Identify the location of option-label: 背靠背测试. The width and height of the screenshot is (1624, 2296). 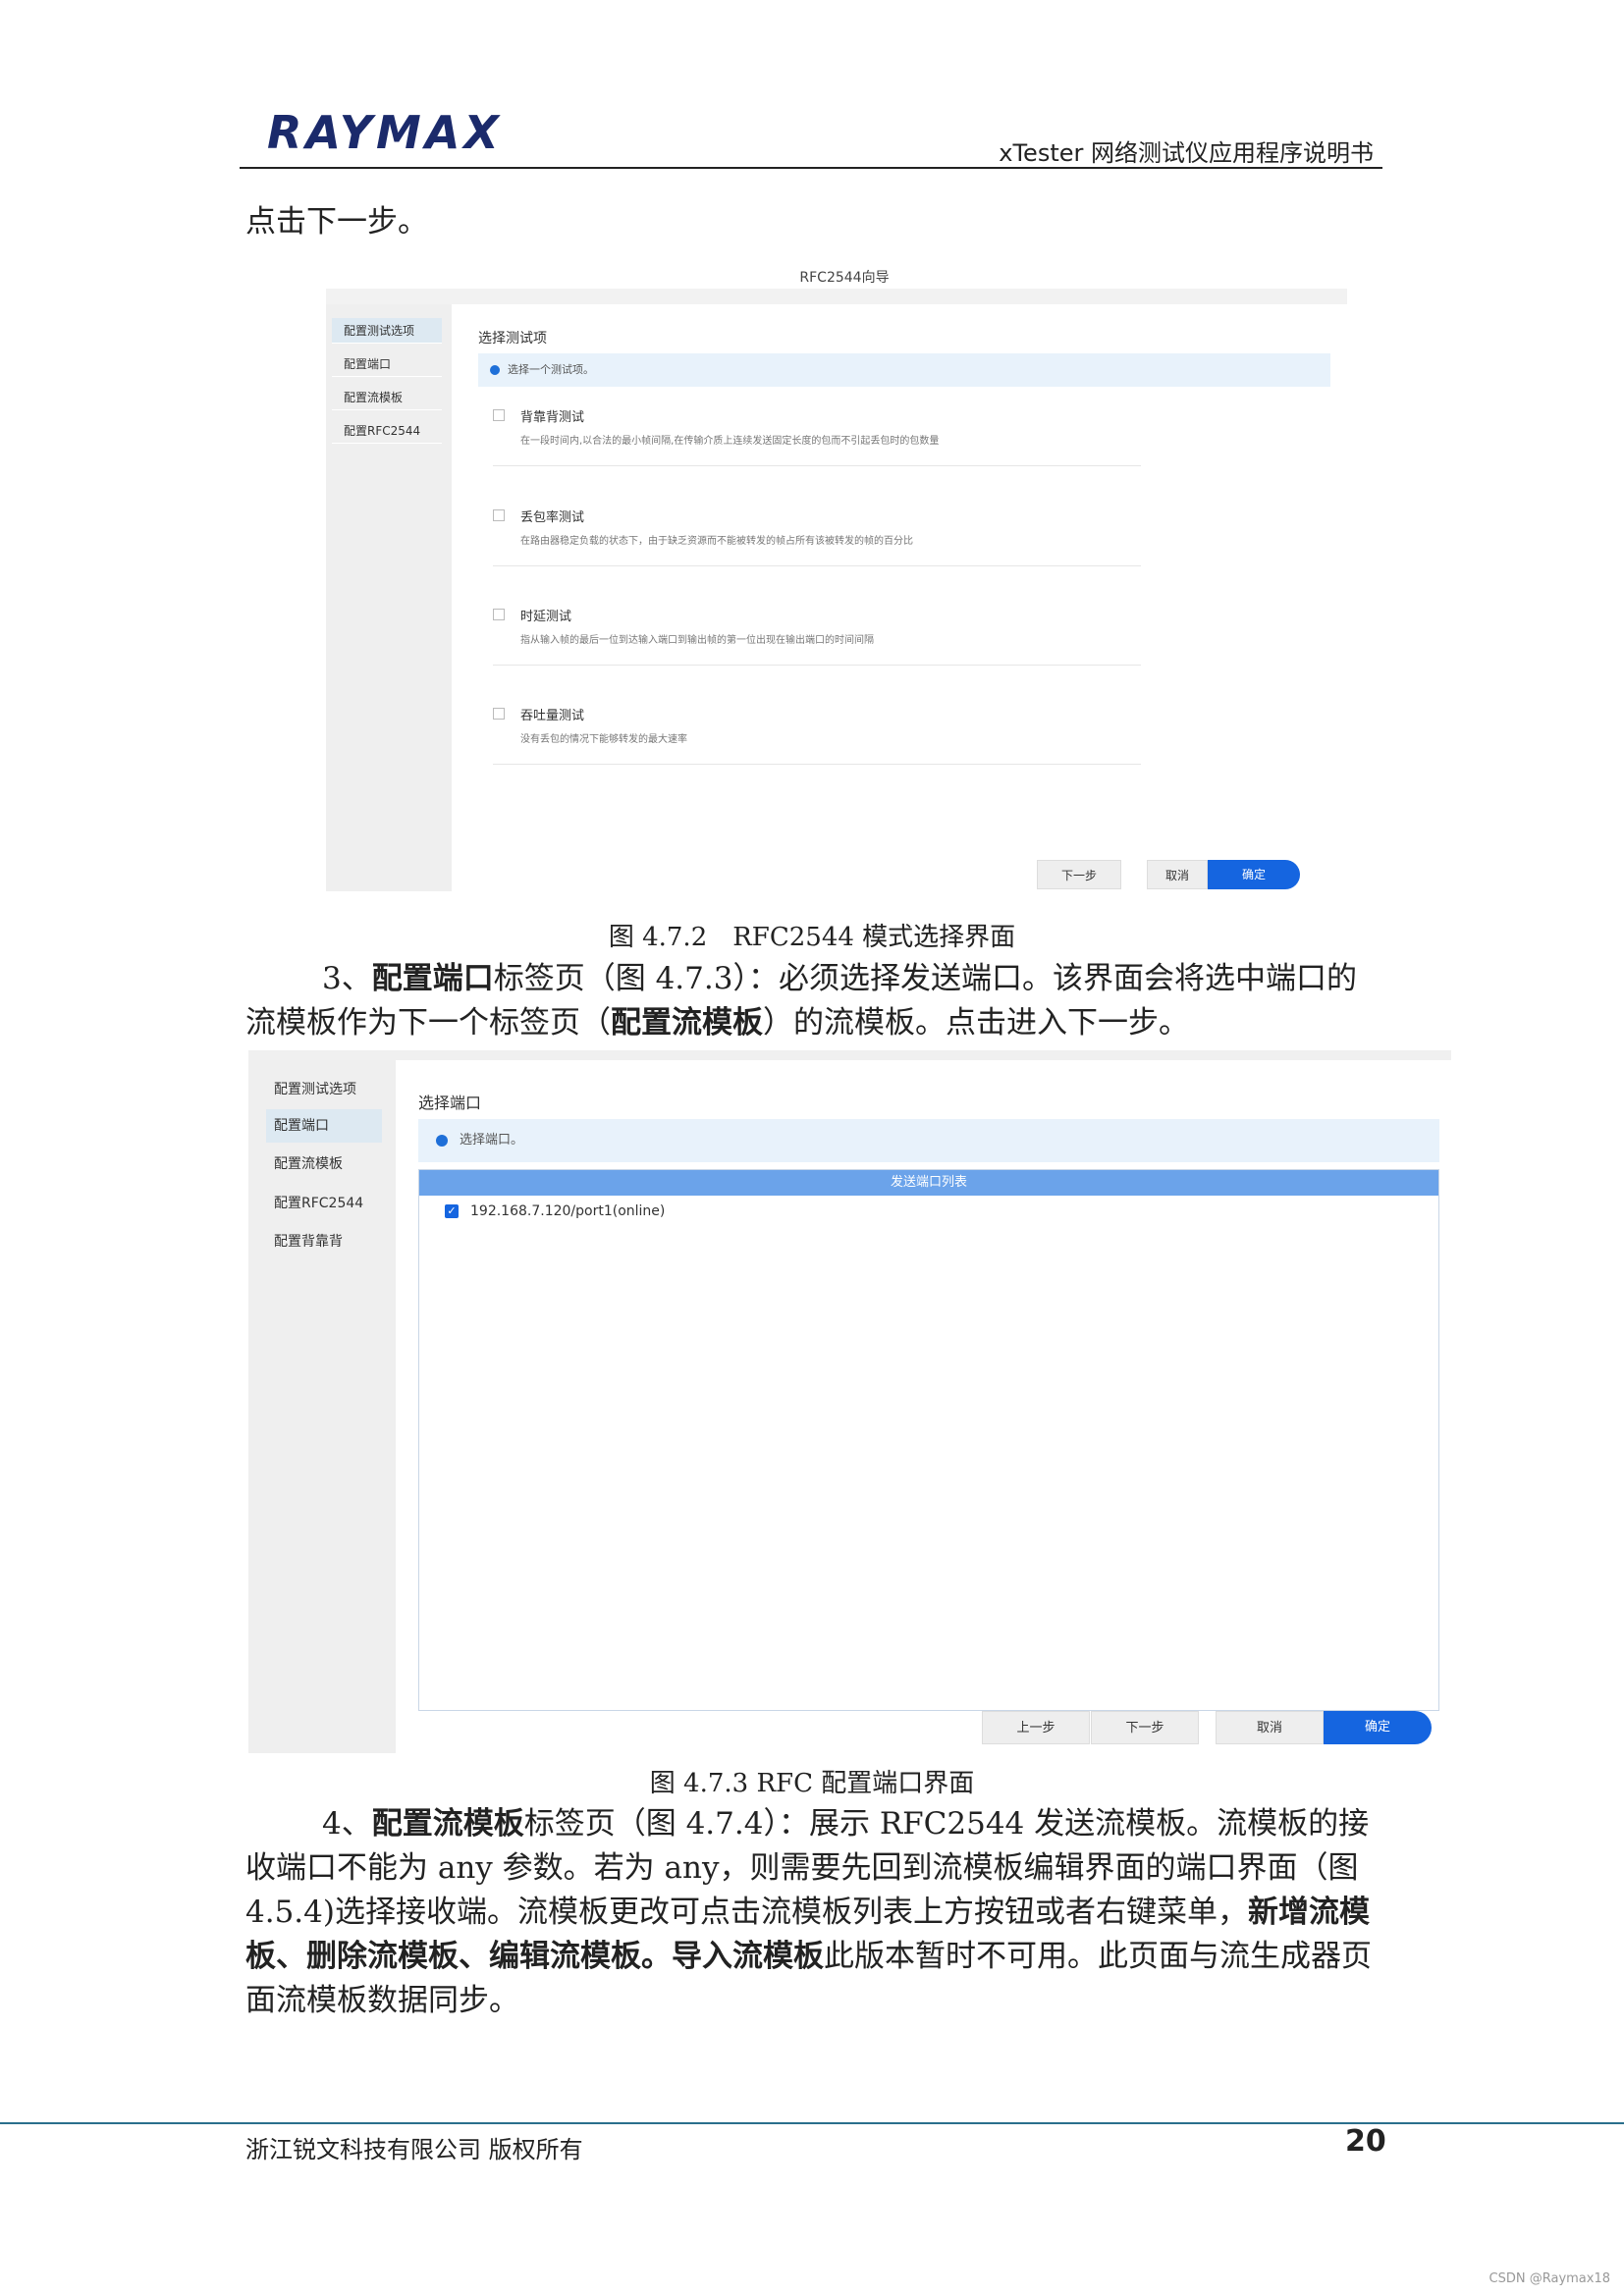
(552, 418).